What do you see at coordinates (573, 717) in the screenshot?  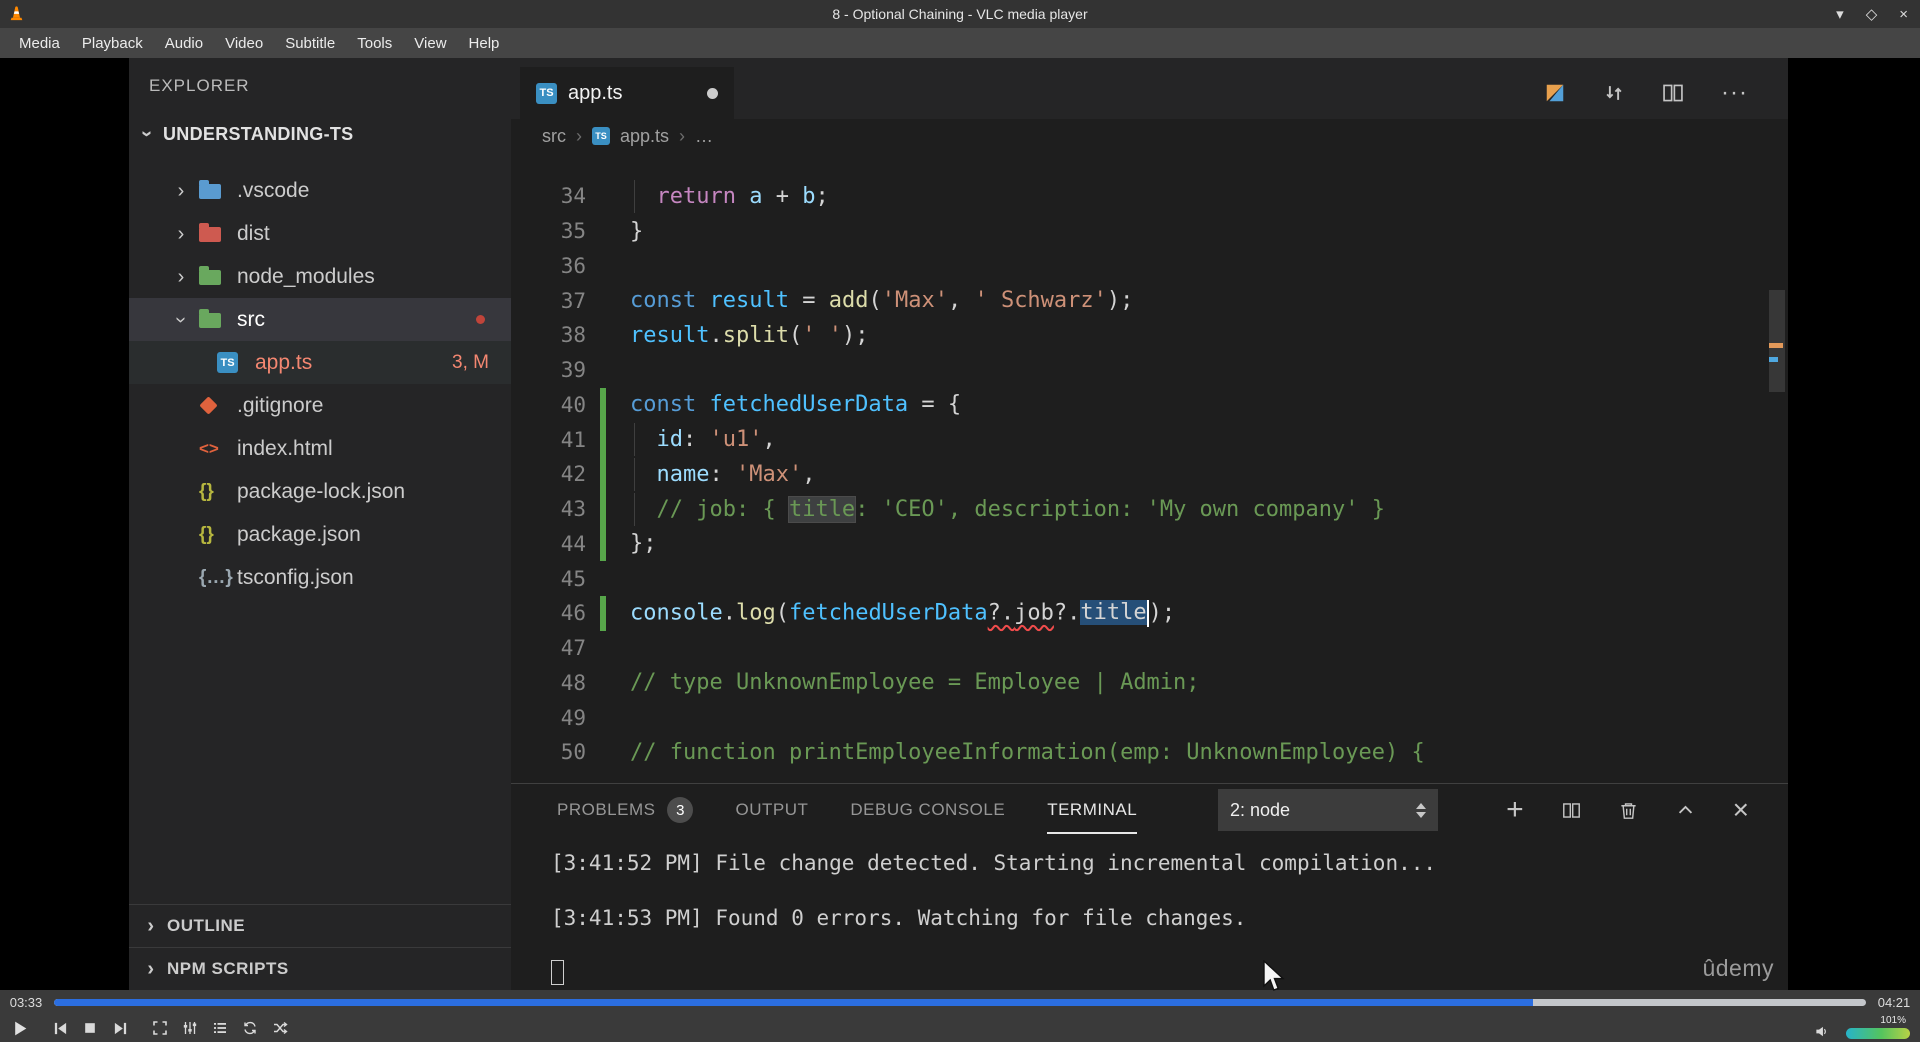 I see `line-number: 49` at bounding box center [573, 717].